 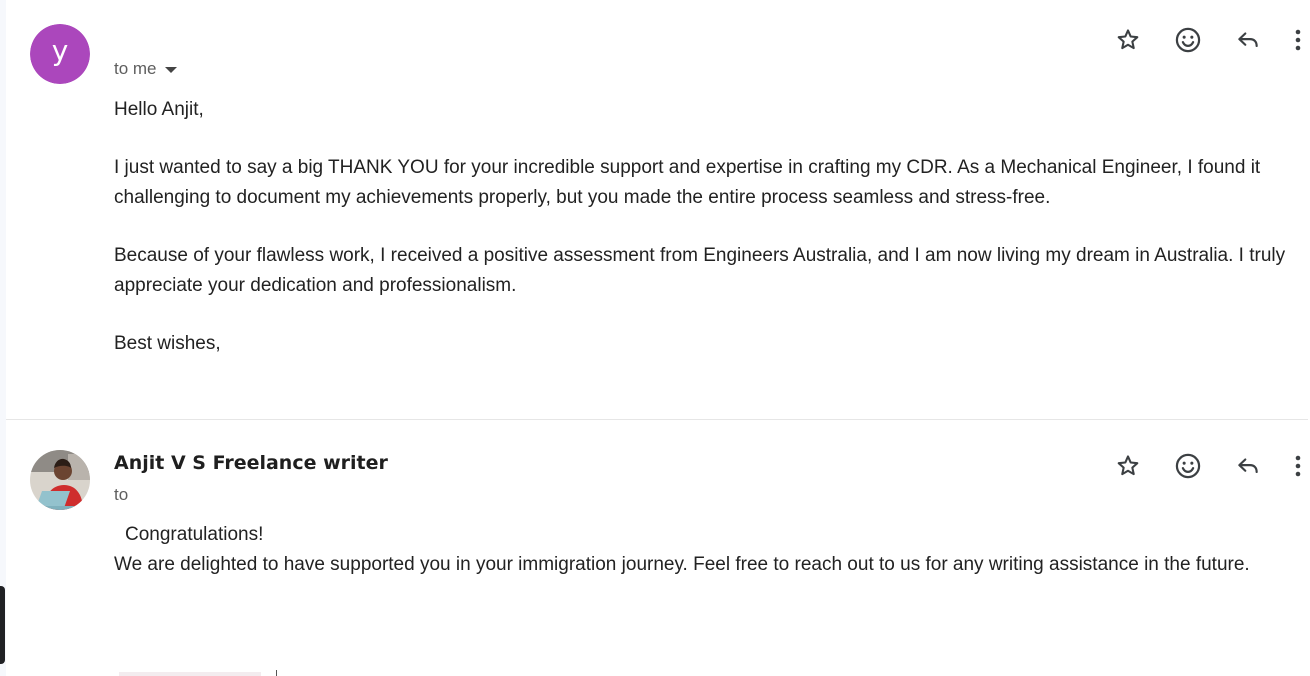 I want to click on avatar-letter: y, so click(x=60, y=54).